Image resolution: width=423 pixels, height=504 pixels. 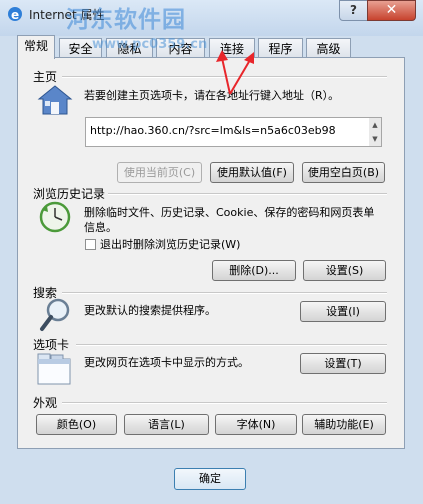 I want to click on history-description: 删除临时文件、历史记录、Cookie、保存的密码和网页表单信息。, so click(x=229, y=220).